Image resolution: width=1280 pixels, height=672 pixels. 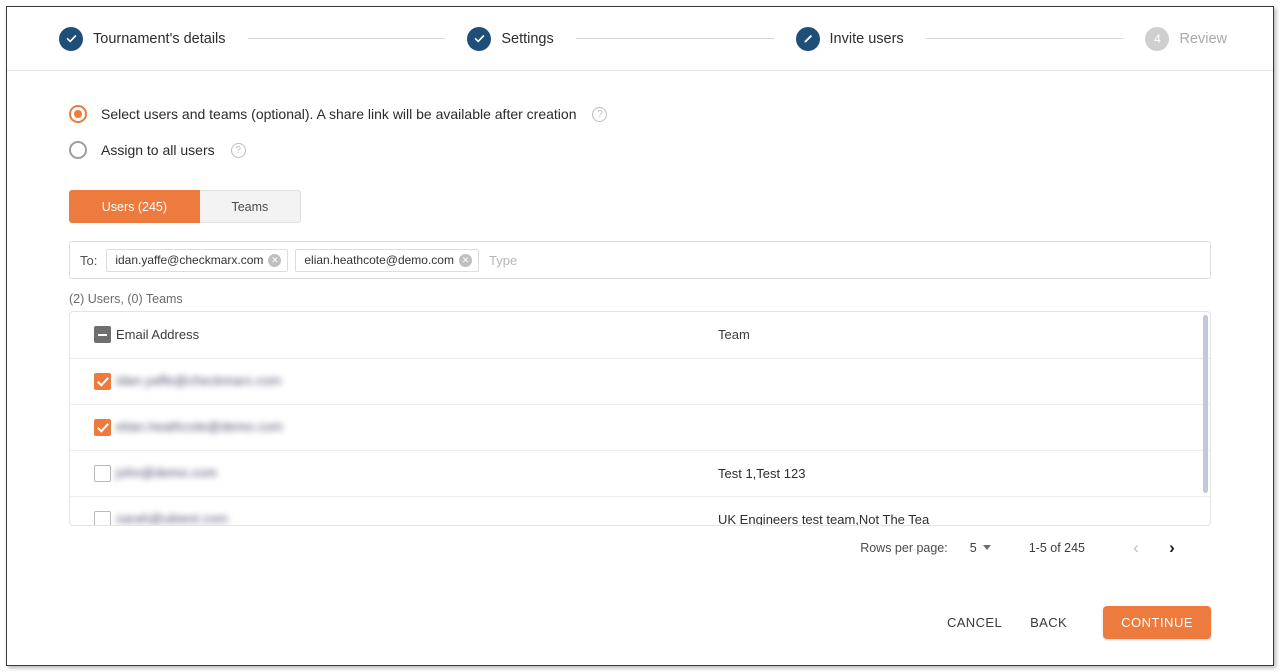 What do you see at coordinates (1205, 404) in the screenshot?
I see `table-scrollbar` at bounding box center [1205, 404].